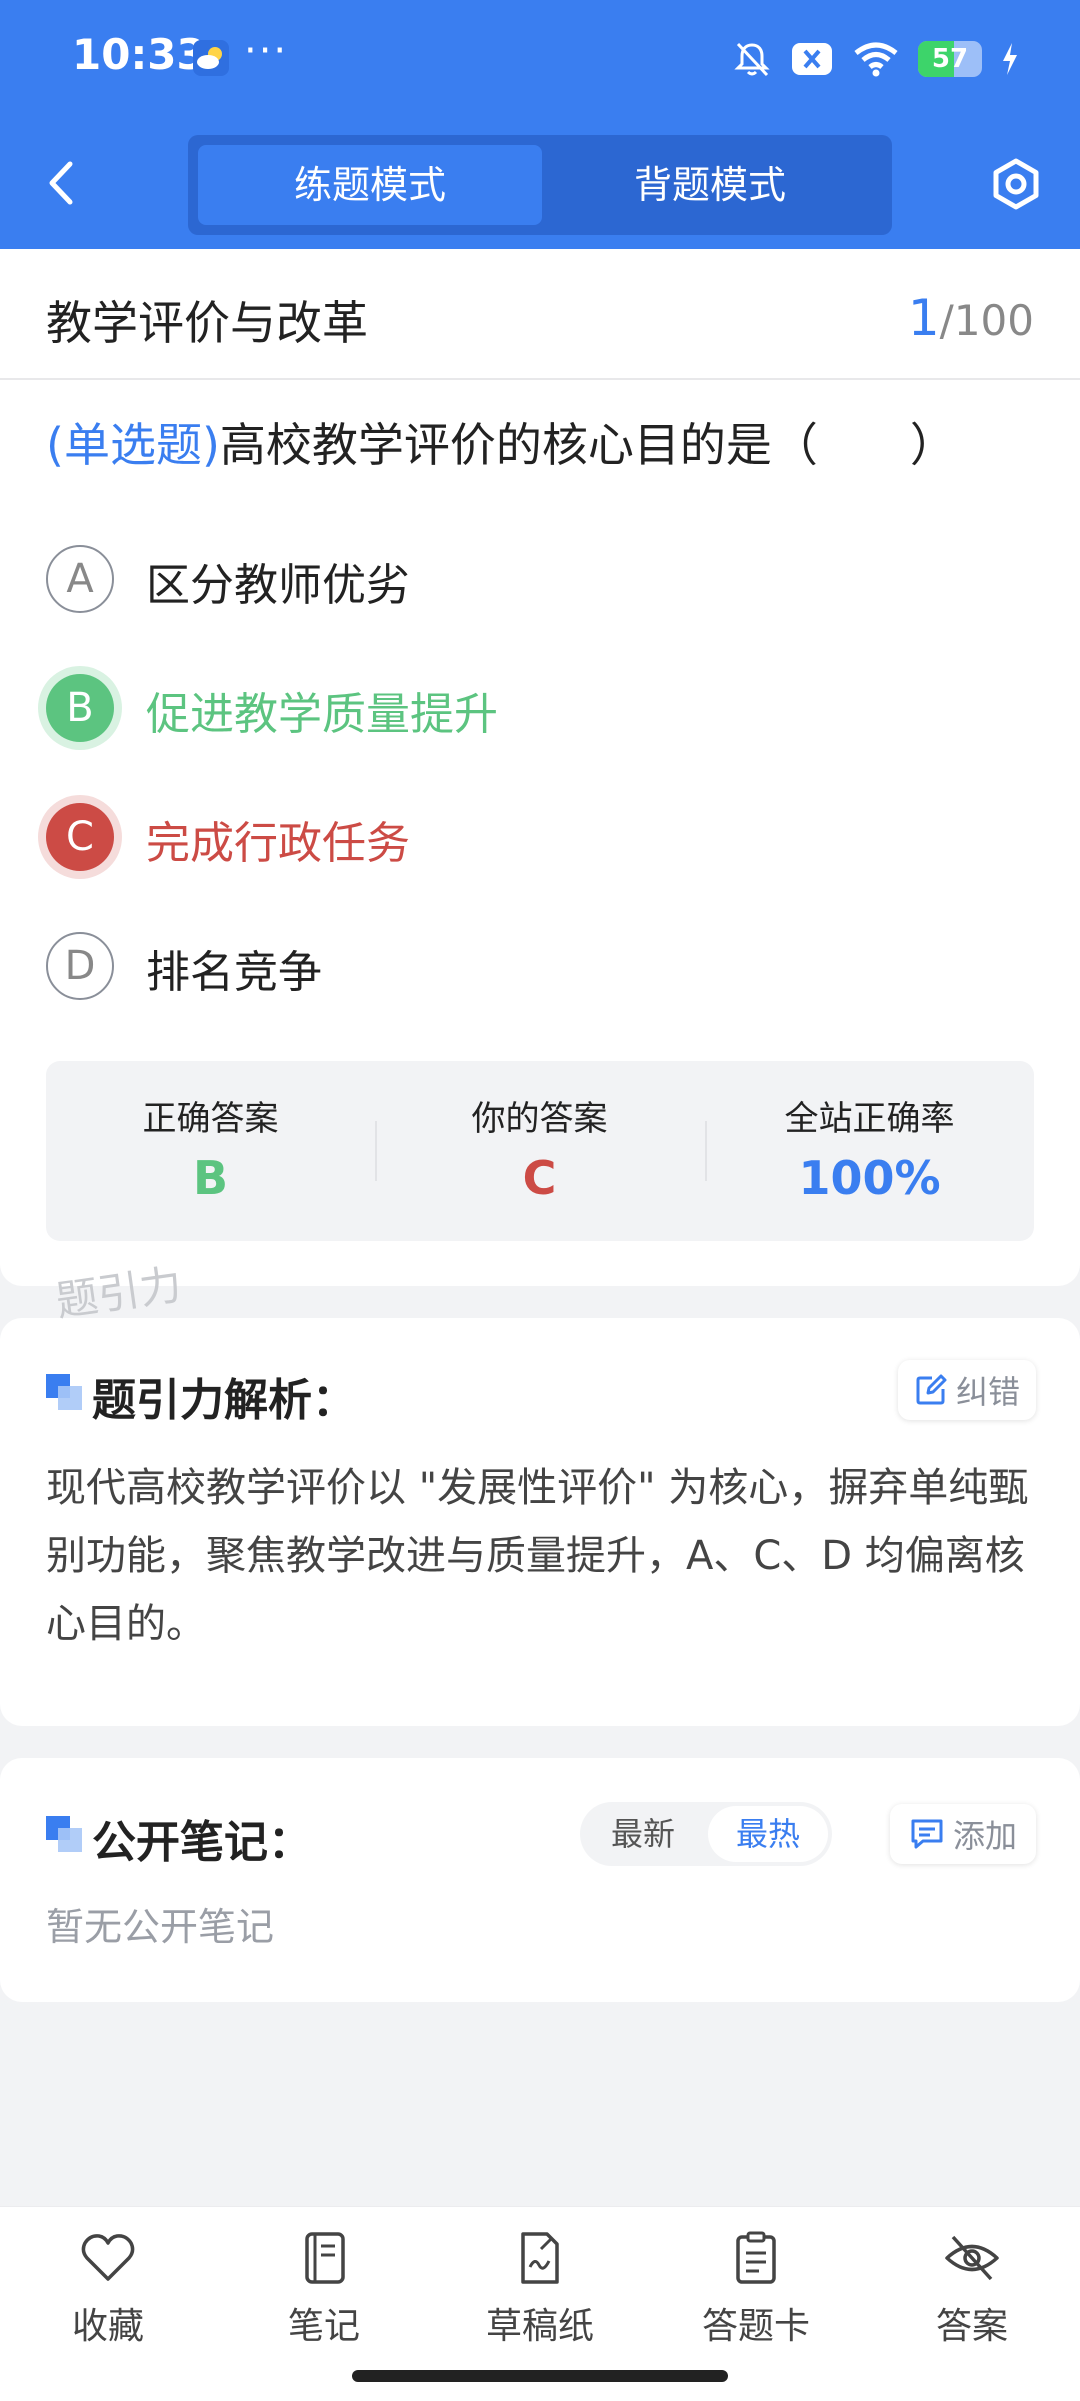 Image resolution: width=1080 pixels, height=2401 pixels. Describe the element at coordinates (108, 2257) in the screenshot. I see `heart-icon` at that location.